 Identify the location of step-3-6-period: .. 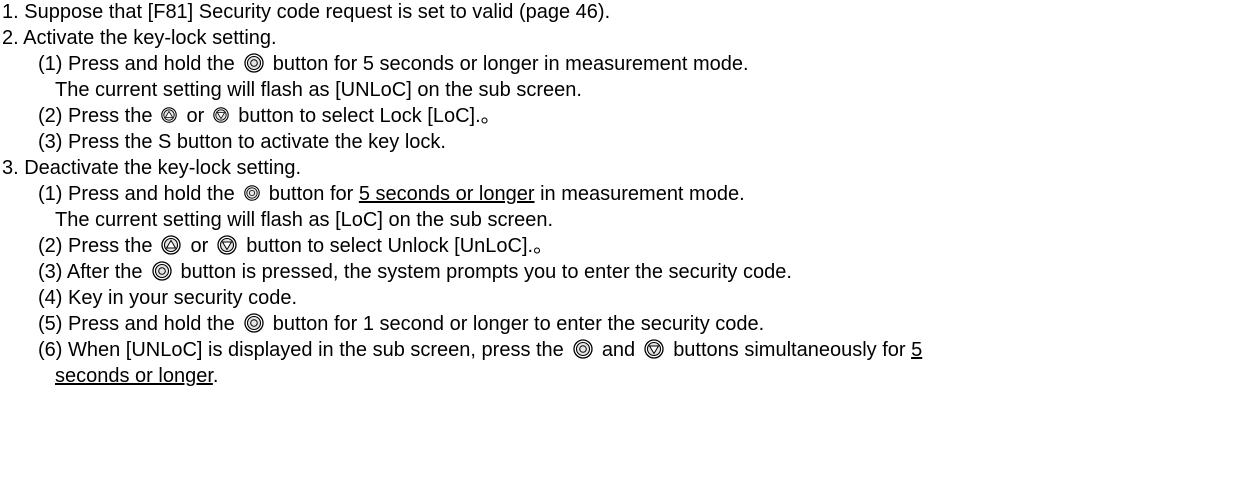
(215, 376).